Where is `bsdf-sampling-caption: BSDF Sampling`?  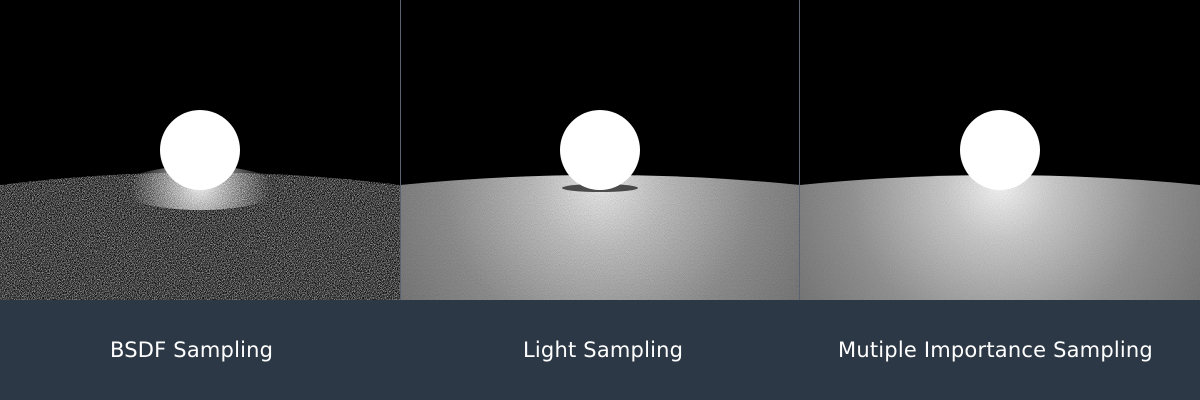
bsdf-sampling-caption: BSDF Sampling is located at coordinates (192, 350).